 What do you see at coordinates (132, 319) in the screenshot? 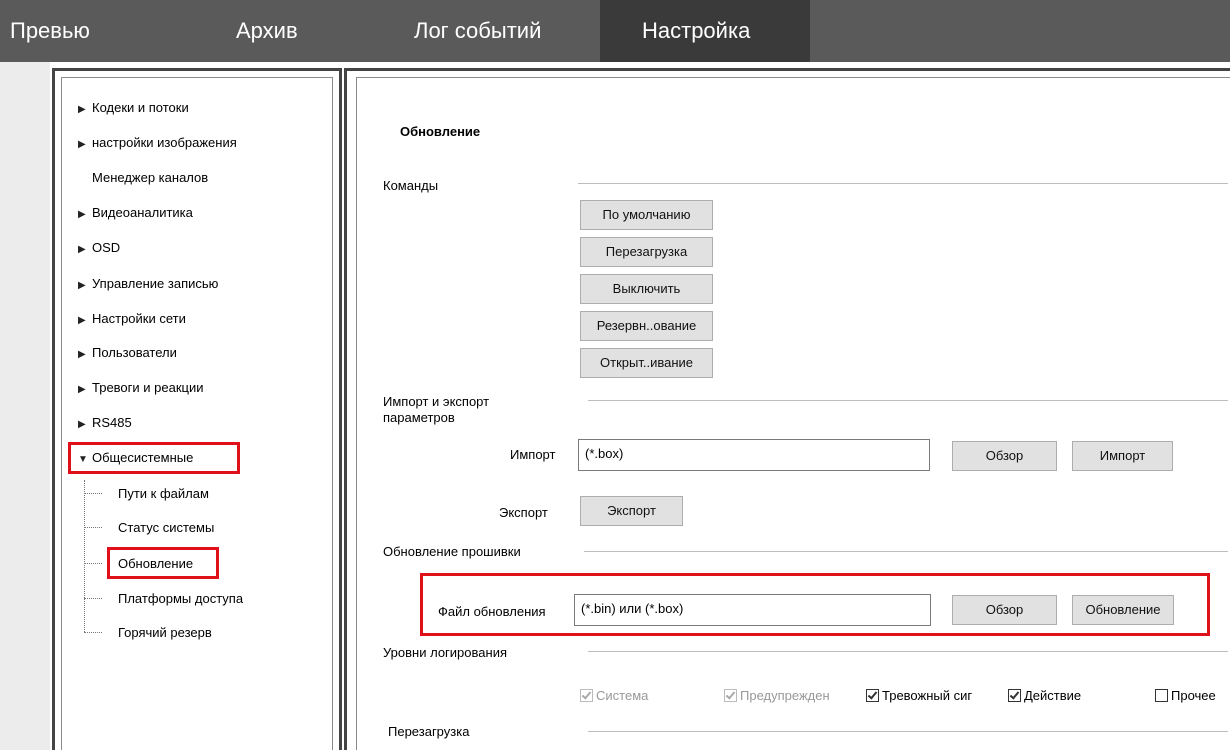
I see `tree-item-network-settings: ▶ Настройки сети` at bounding box center [132, 319].